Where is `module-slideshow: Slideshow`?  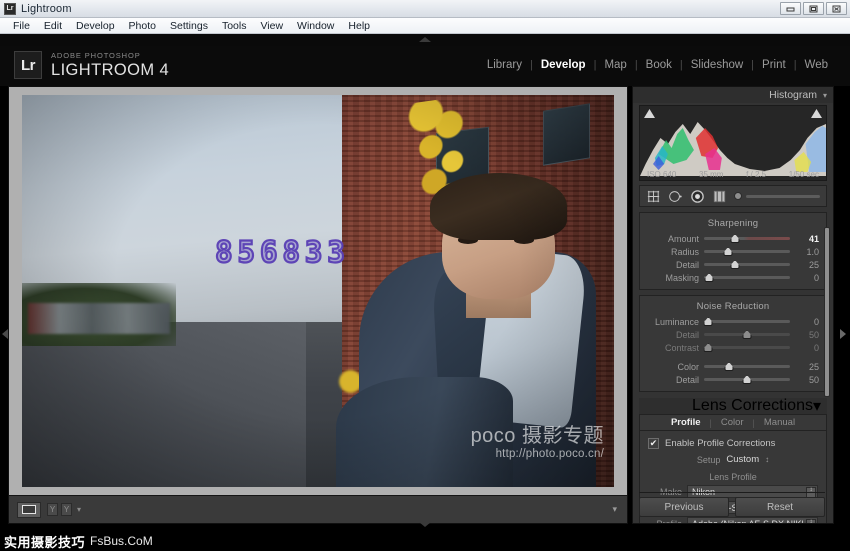 module-slideshow: Slideshow is located at coordinates (717, 65).